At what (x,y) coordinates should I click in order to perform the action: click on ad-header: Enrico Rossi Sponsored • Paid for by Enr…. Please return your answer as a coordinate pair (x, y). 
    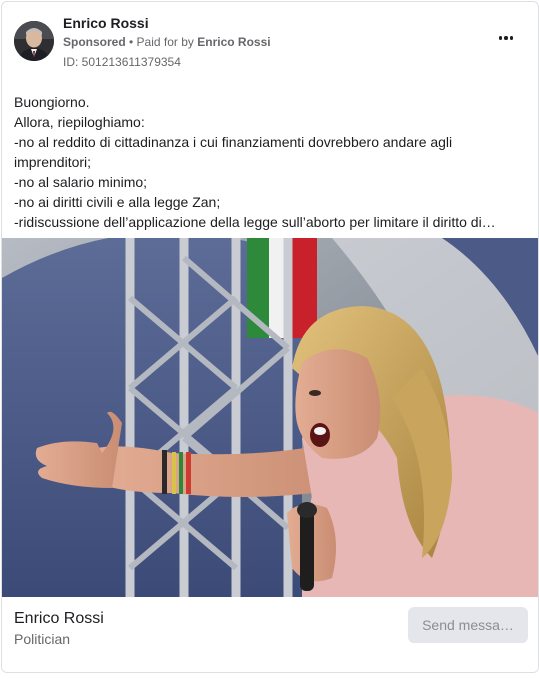
    Looking at the image, I should click on (270, 42).